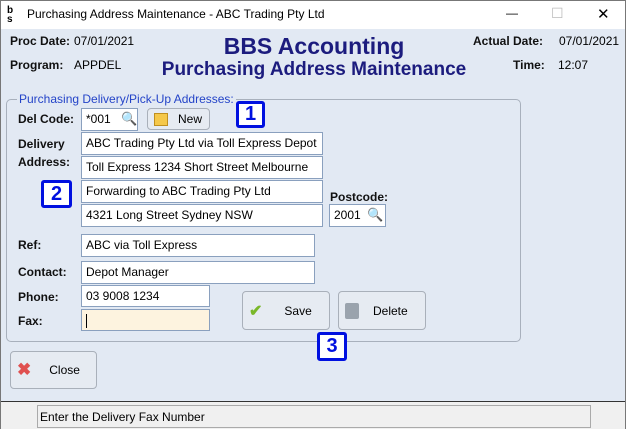  What do you see at coordinates (46, 119) in the screenshot?
I see `del-code-label: Del Code:` at bounding box center [46, 119].